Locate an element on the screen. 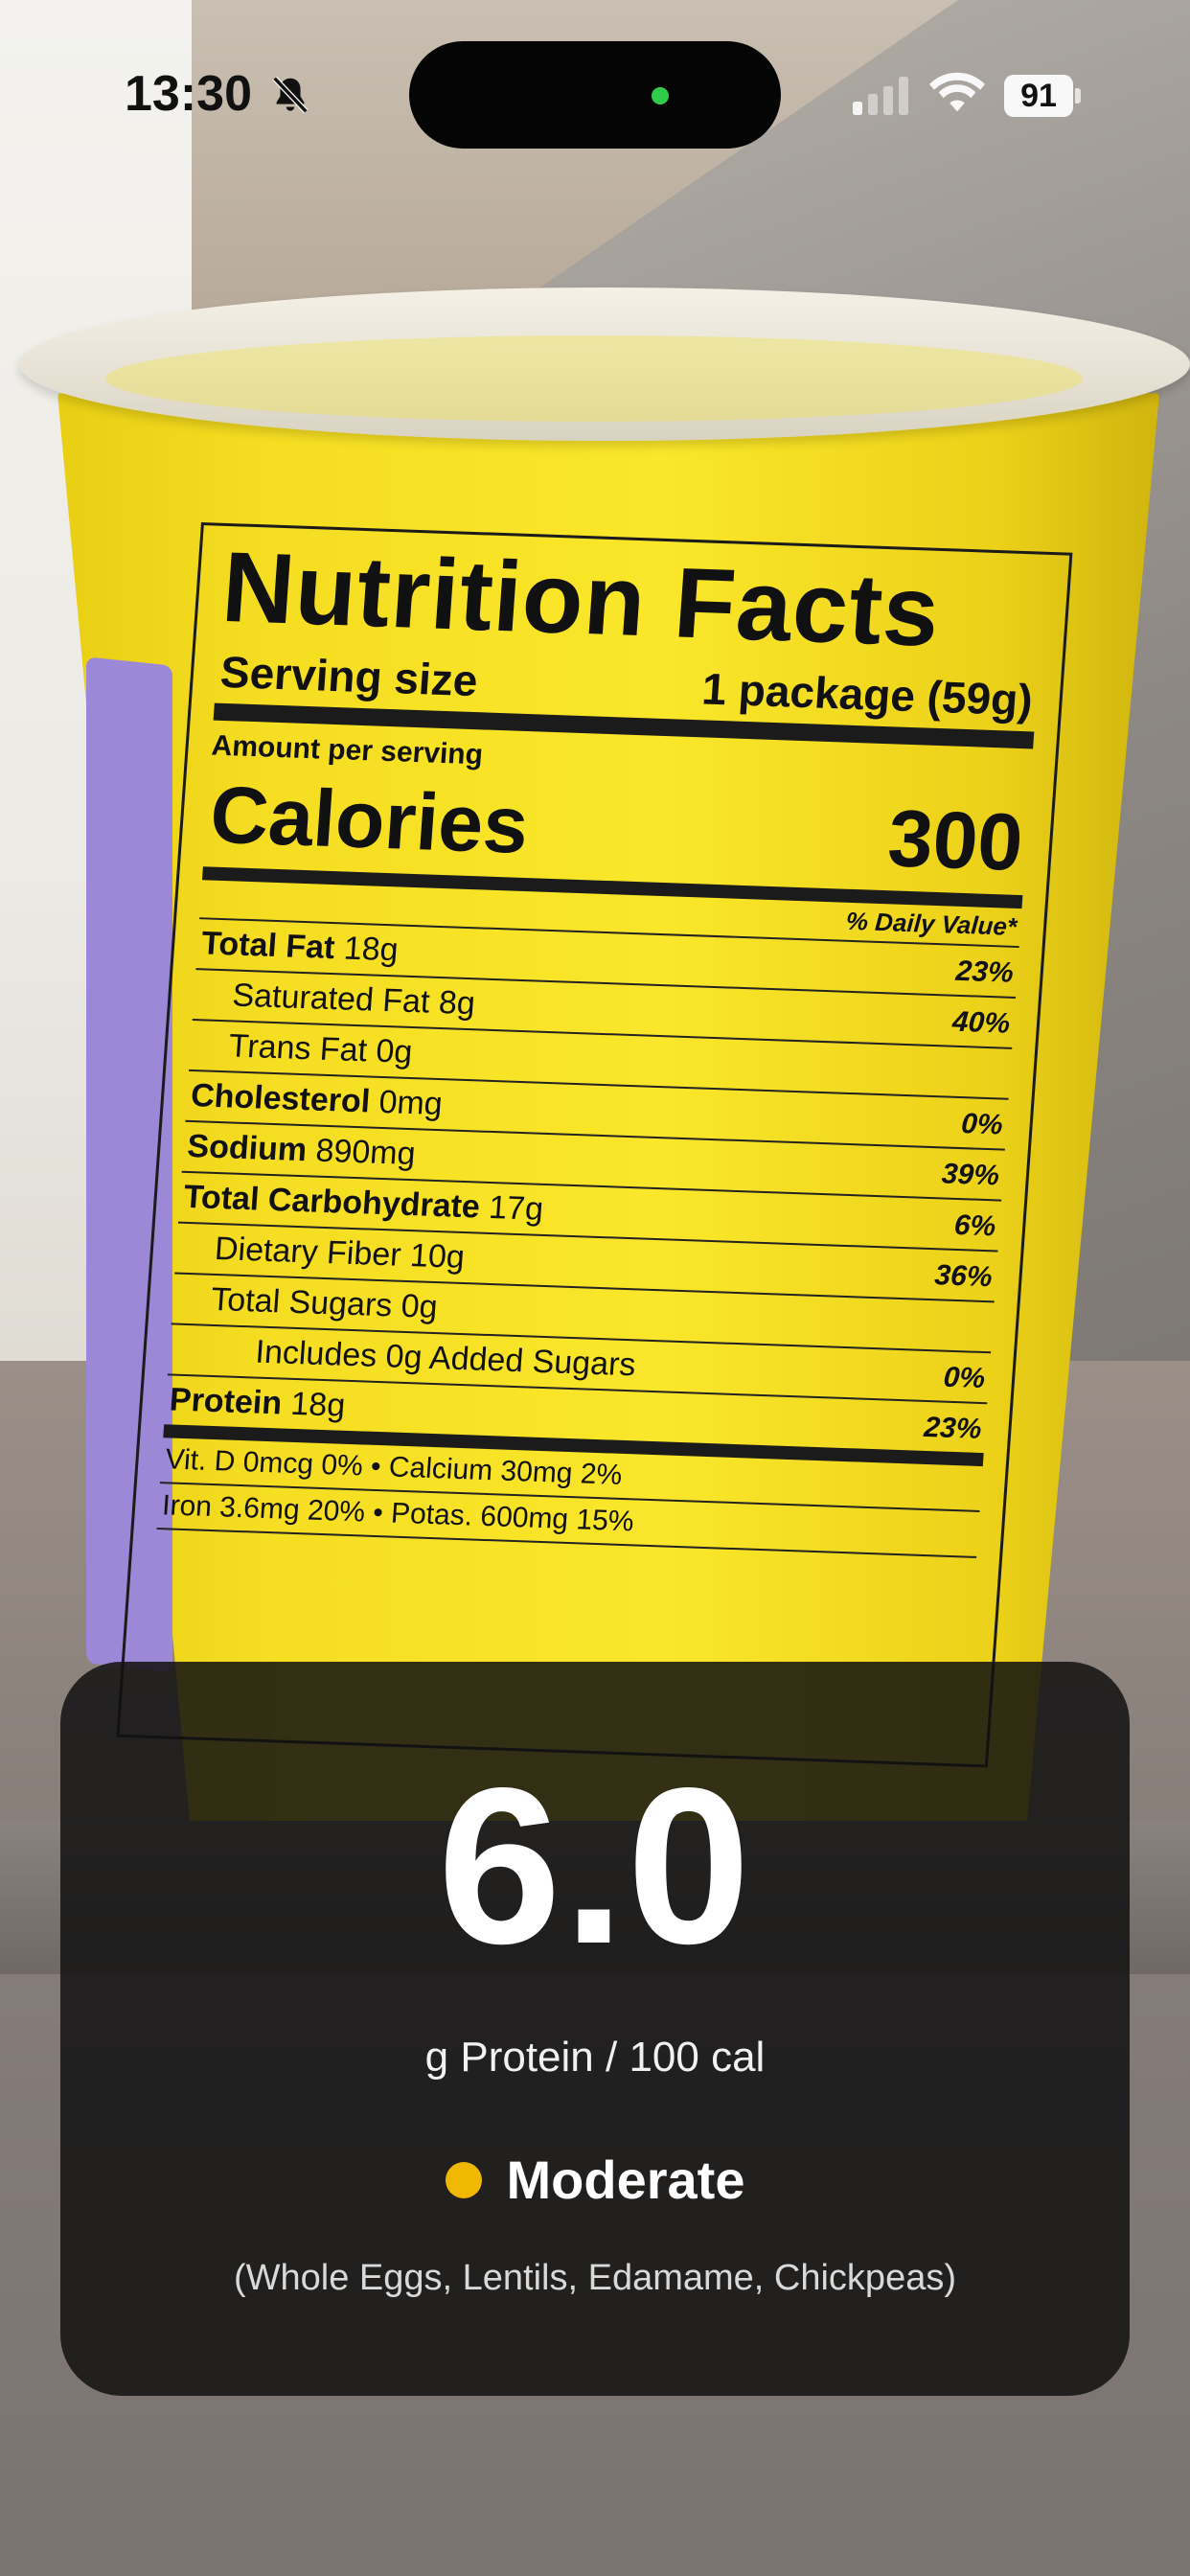 The image size is (1190, 2576). rating: Moderate is located at coordinates (595, 2180).